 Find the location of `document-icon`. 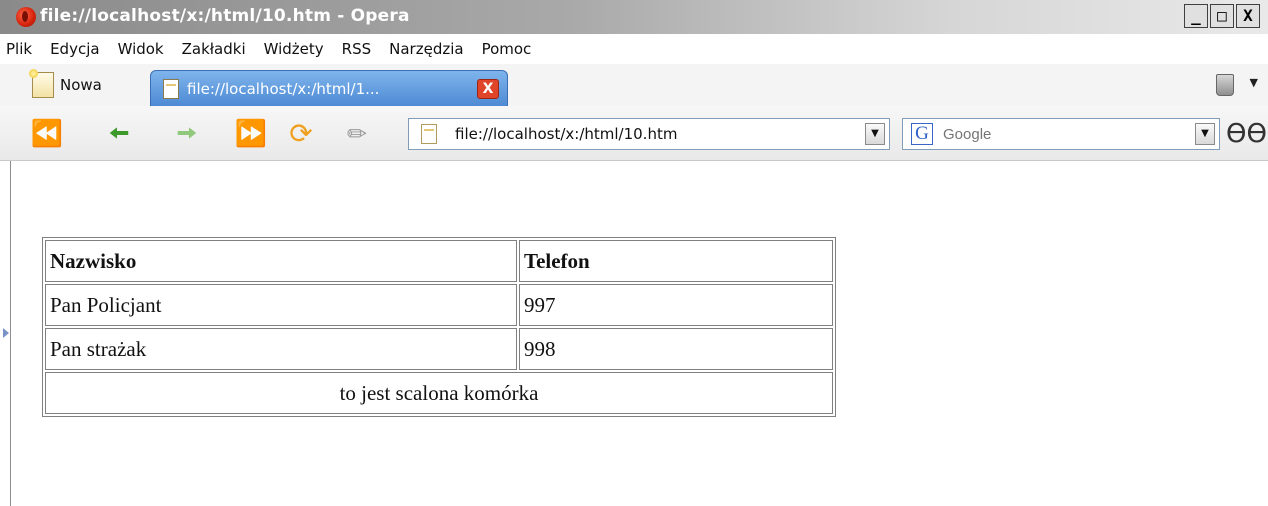

document-icon is located at coordinates (171, 88).